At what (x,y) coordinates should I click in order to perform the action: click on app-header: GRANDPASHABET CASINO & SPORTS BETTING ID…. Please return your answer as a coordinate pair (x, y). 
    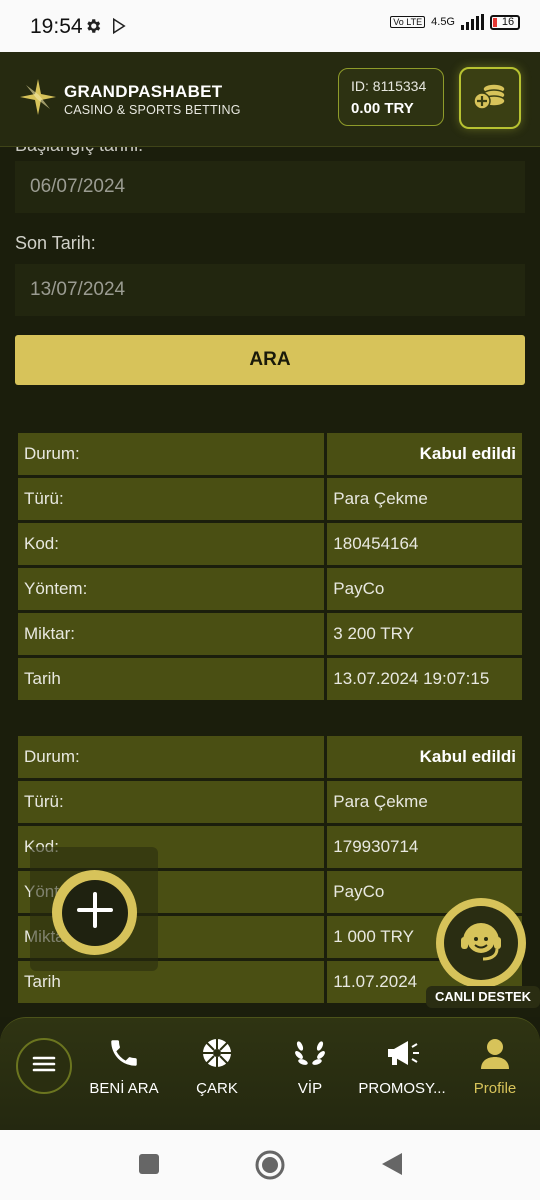
    Looking at the image, I should click on (270, 99).